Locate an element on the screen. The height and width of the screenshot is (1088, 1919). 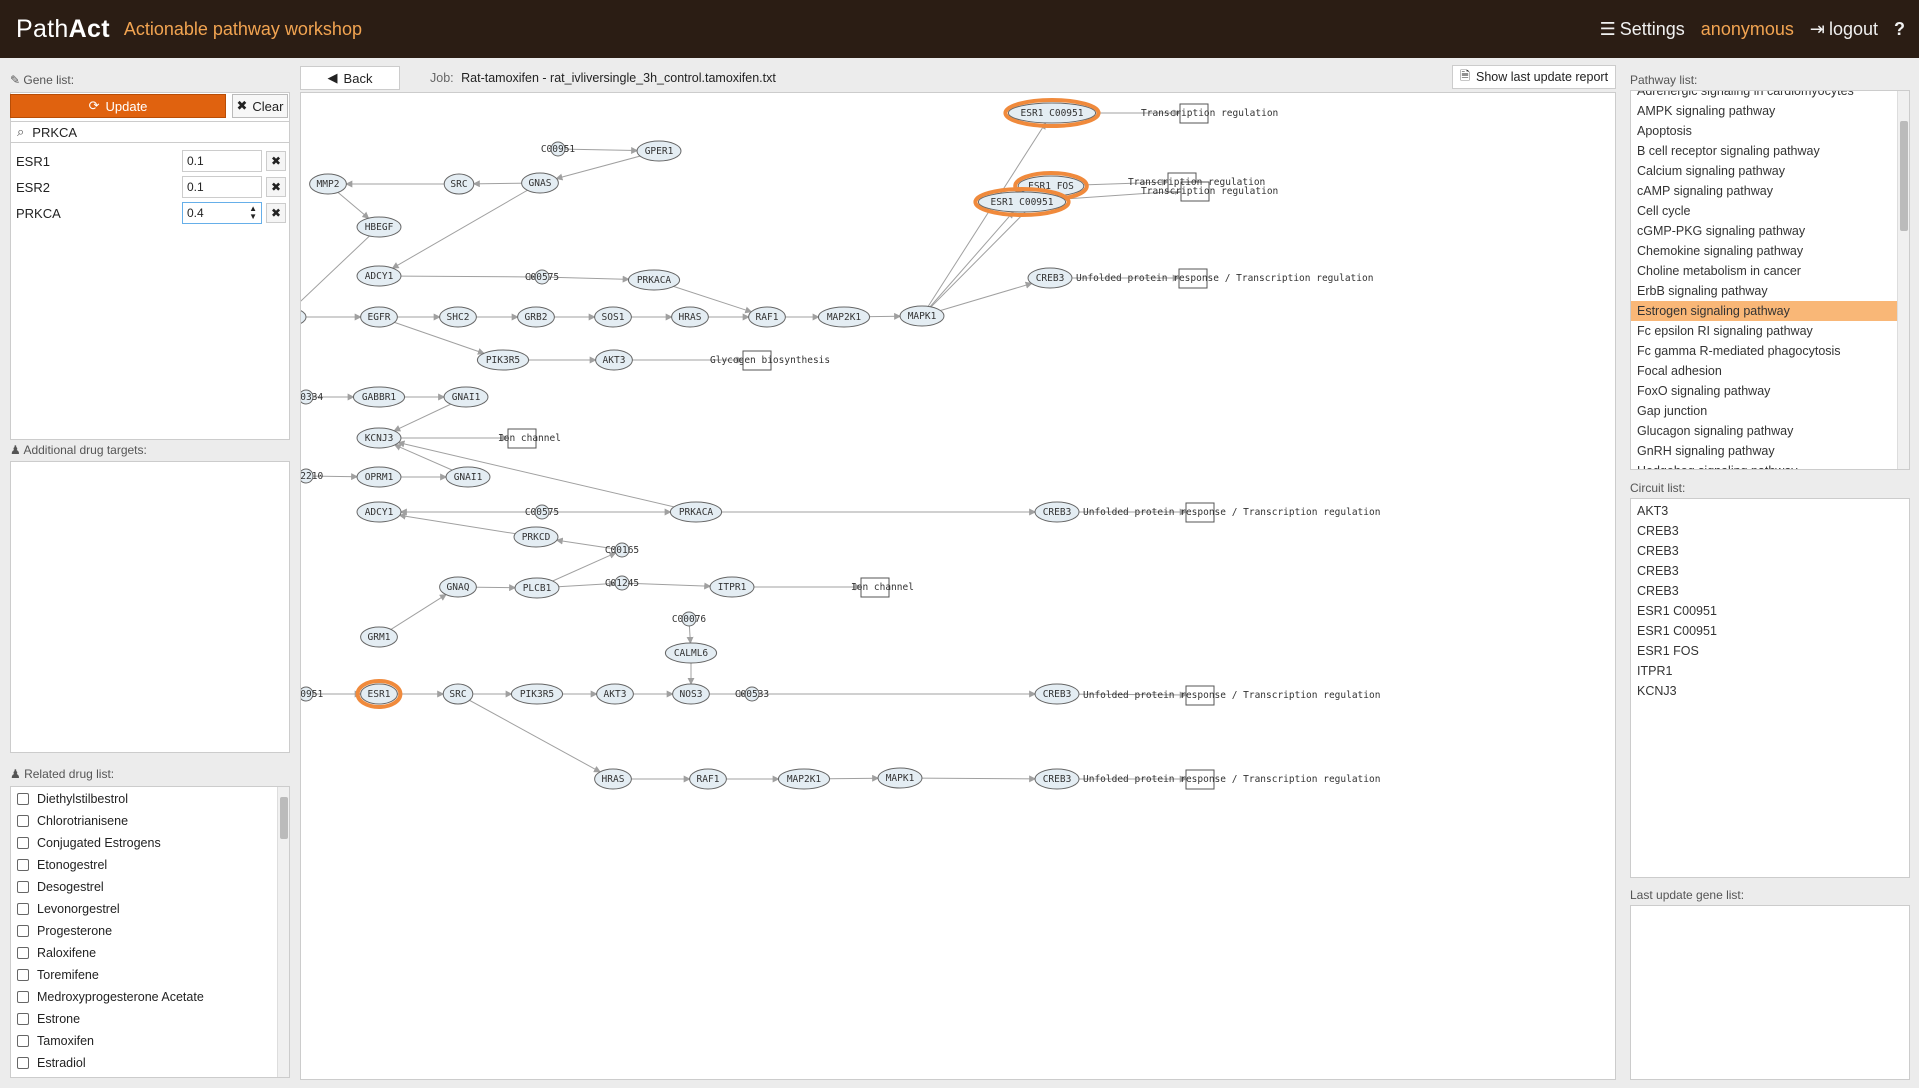
circuit-item: ITPR1 is located at coordinates (1770, 671).